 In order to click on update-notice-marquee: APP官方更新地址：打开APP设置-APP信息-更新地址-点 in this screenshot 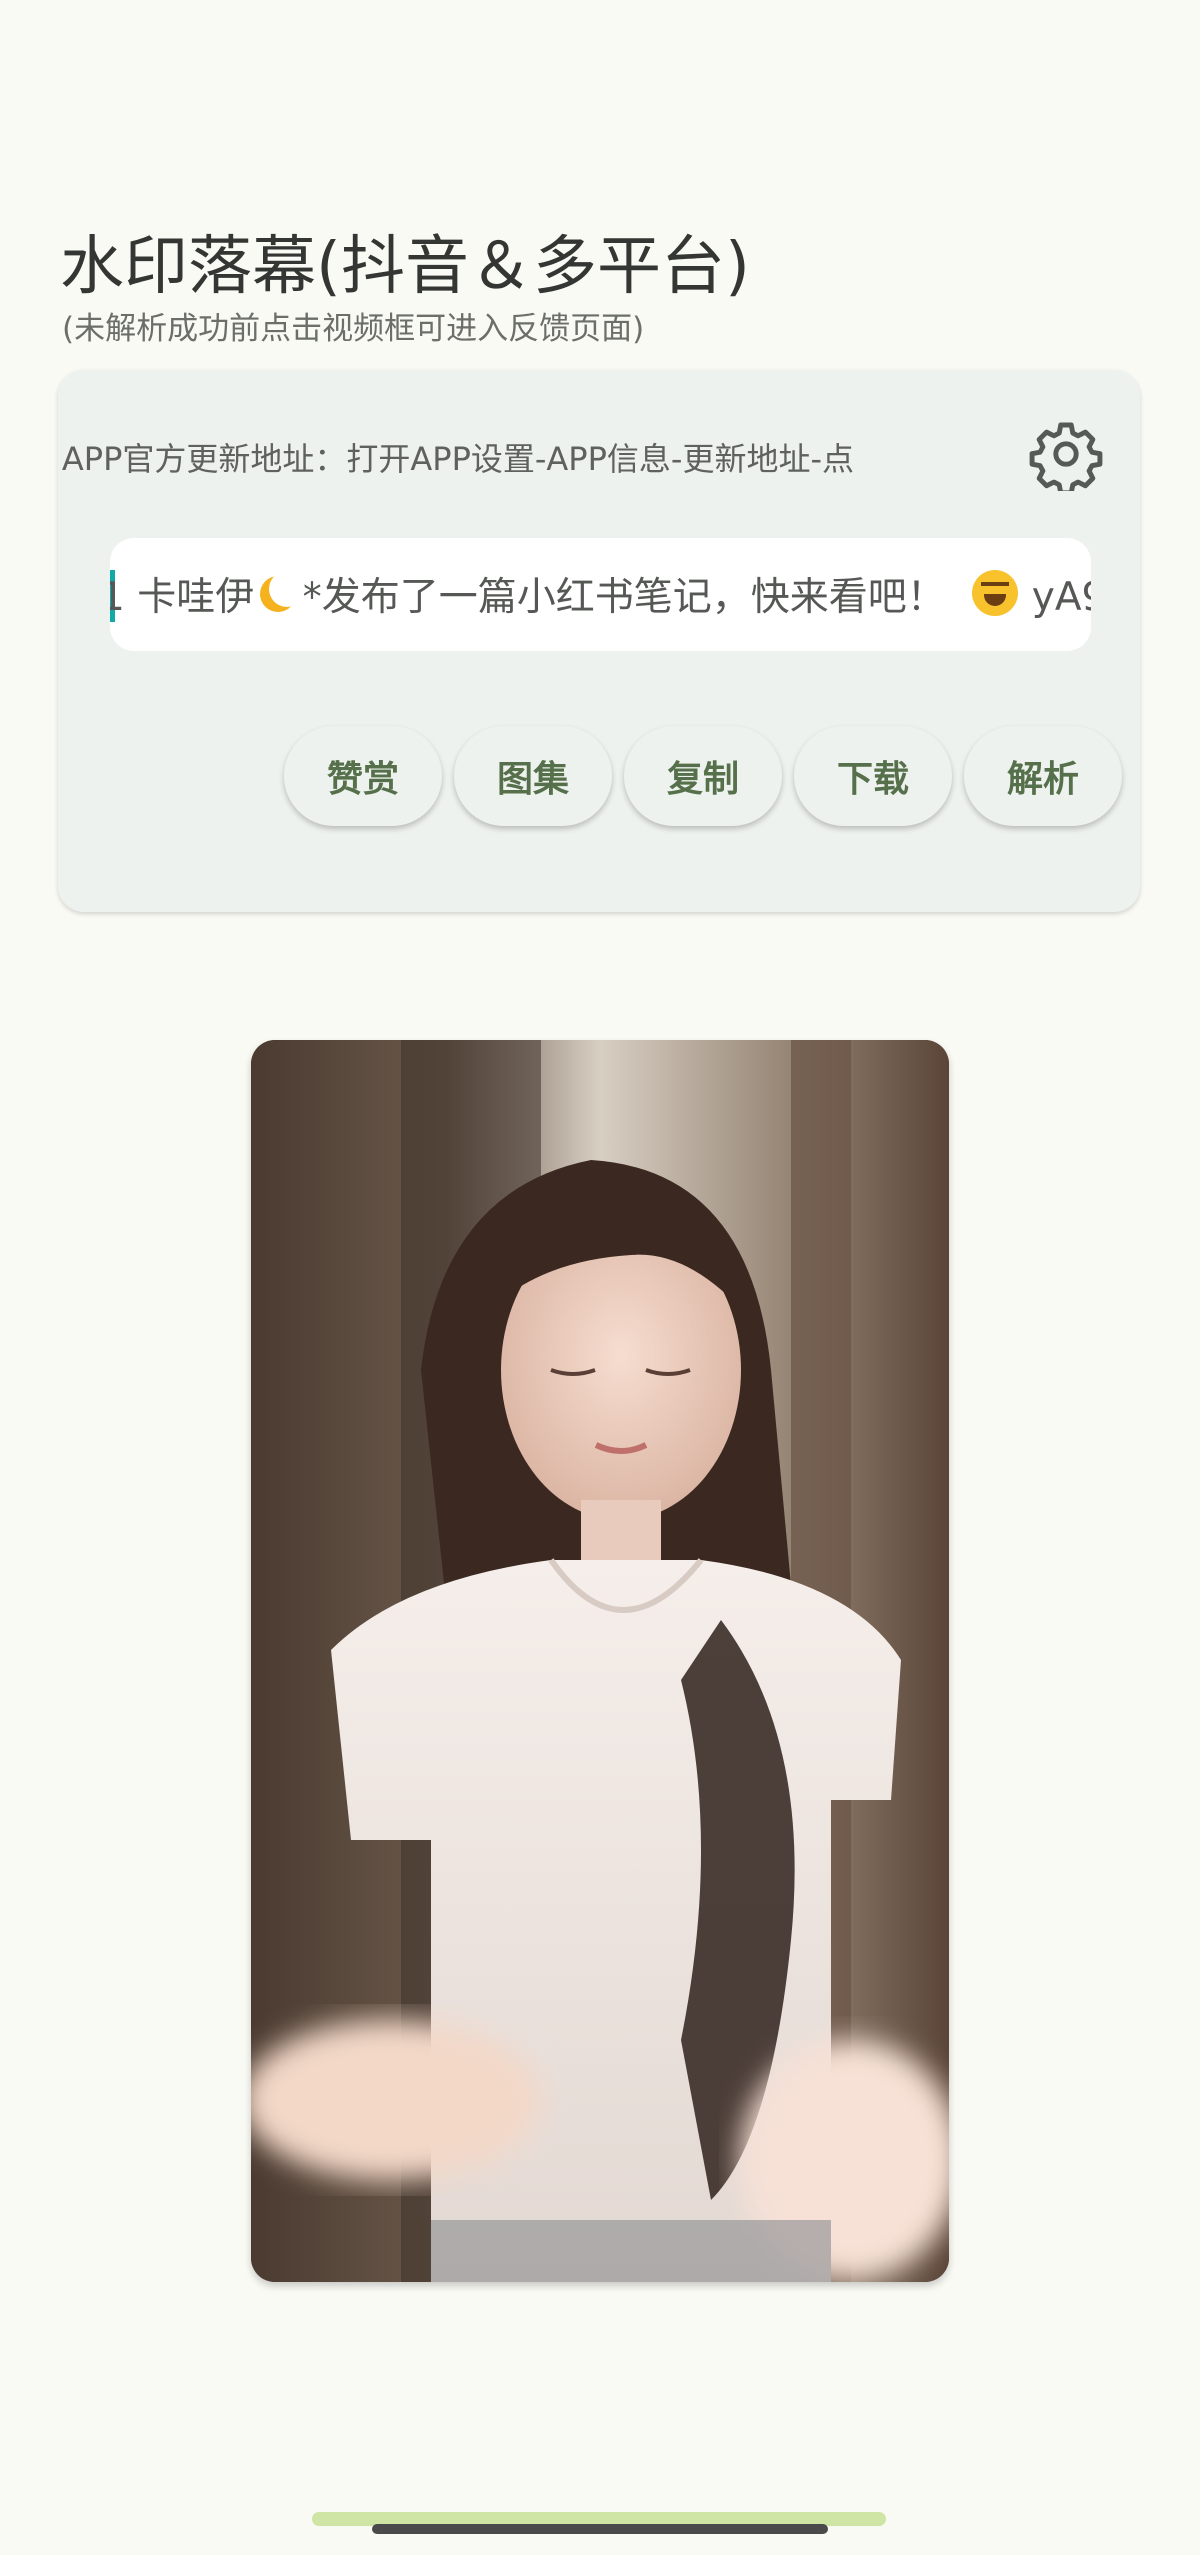, I will do `click(456, 457)`.